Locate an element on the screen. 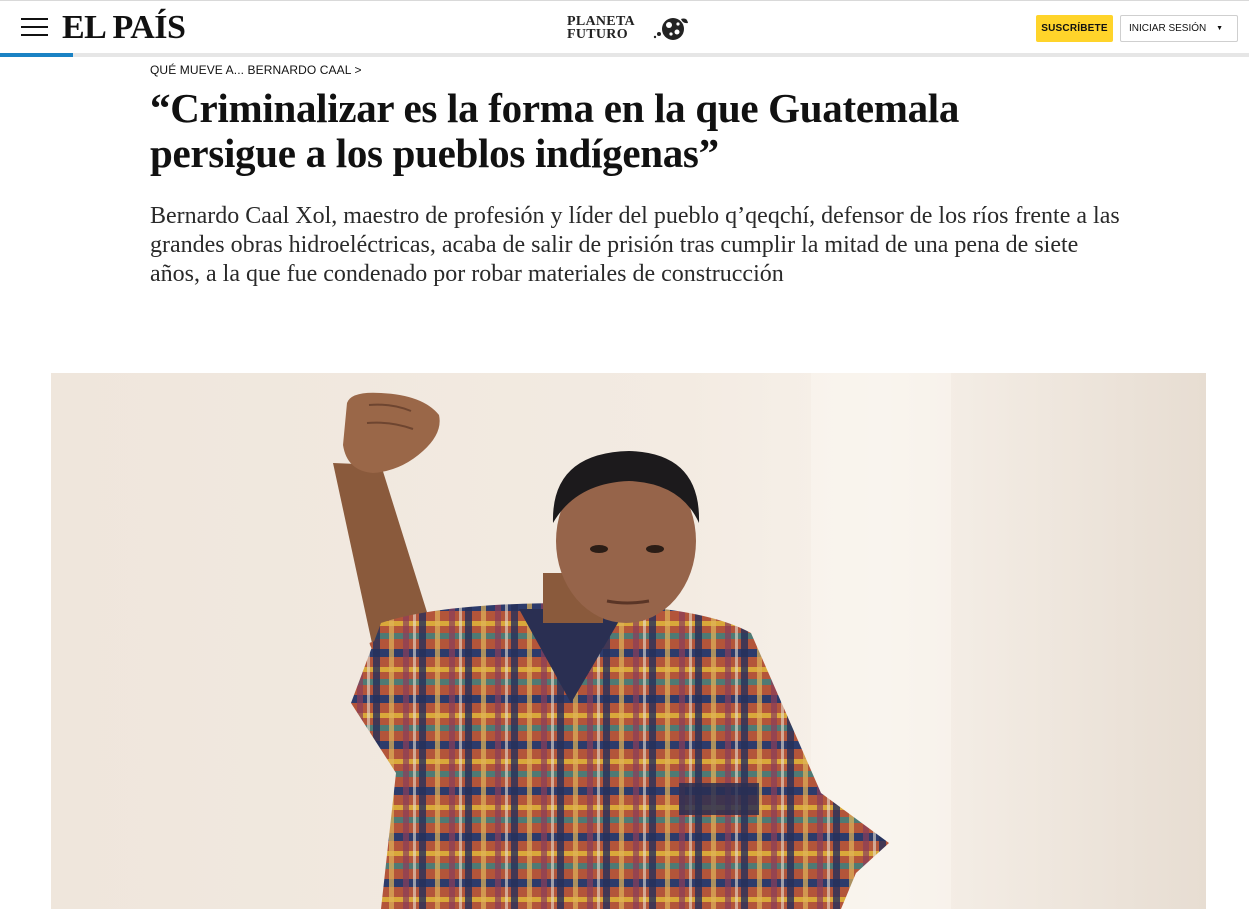 The width and height of the screenshot is (1249, 909). hamburger-menu-icon is located at coordinates (34, 27).